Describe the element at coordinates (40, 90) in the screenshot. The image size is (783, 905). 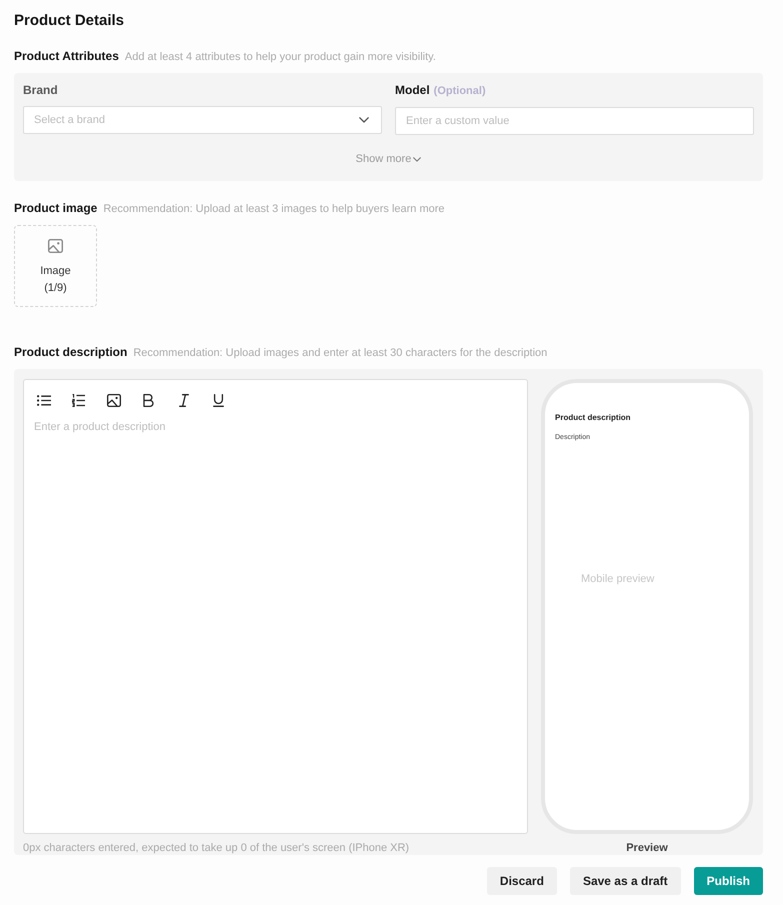
I see `field-label: Brand` at that location.